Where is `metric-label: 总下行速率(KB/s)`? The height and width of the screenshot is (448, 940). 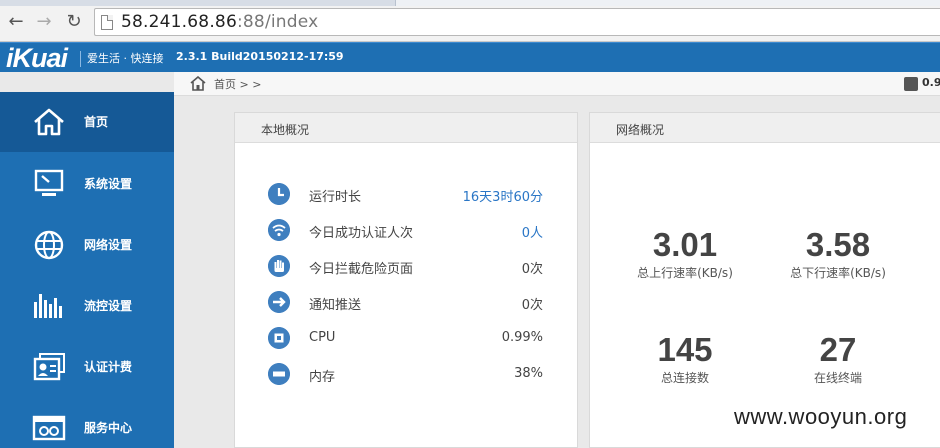
metric-label: 总下行速率(KB/s) is located at coordinates (838, 273).